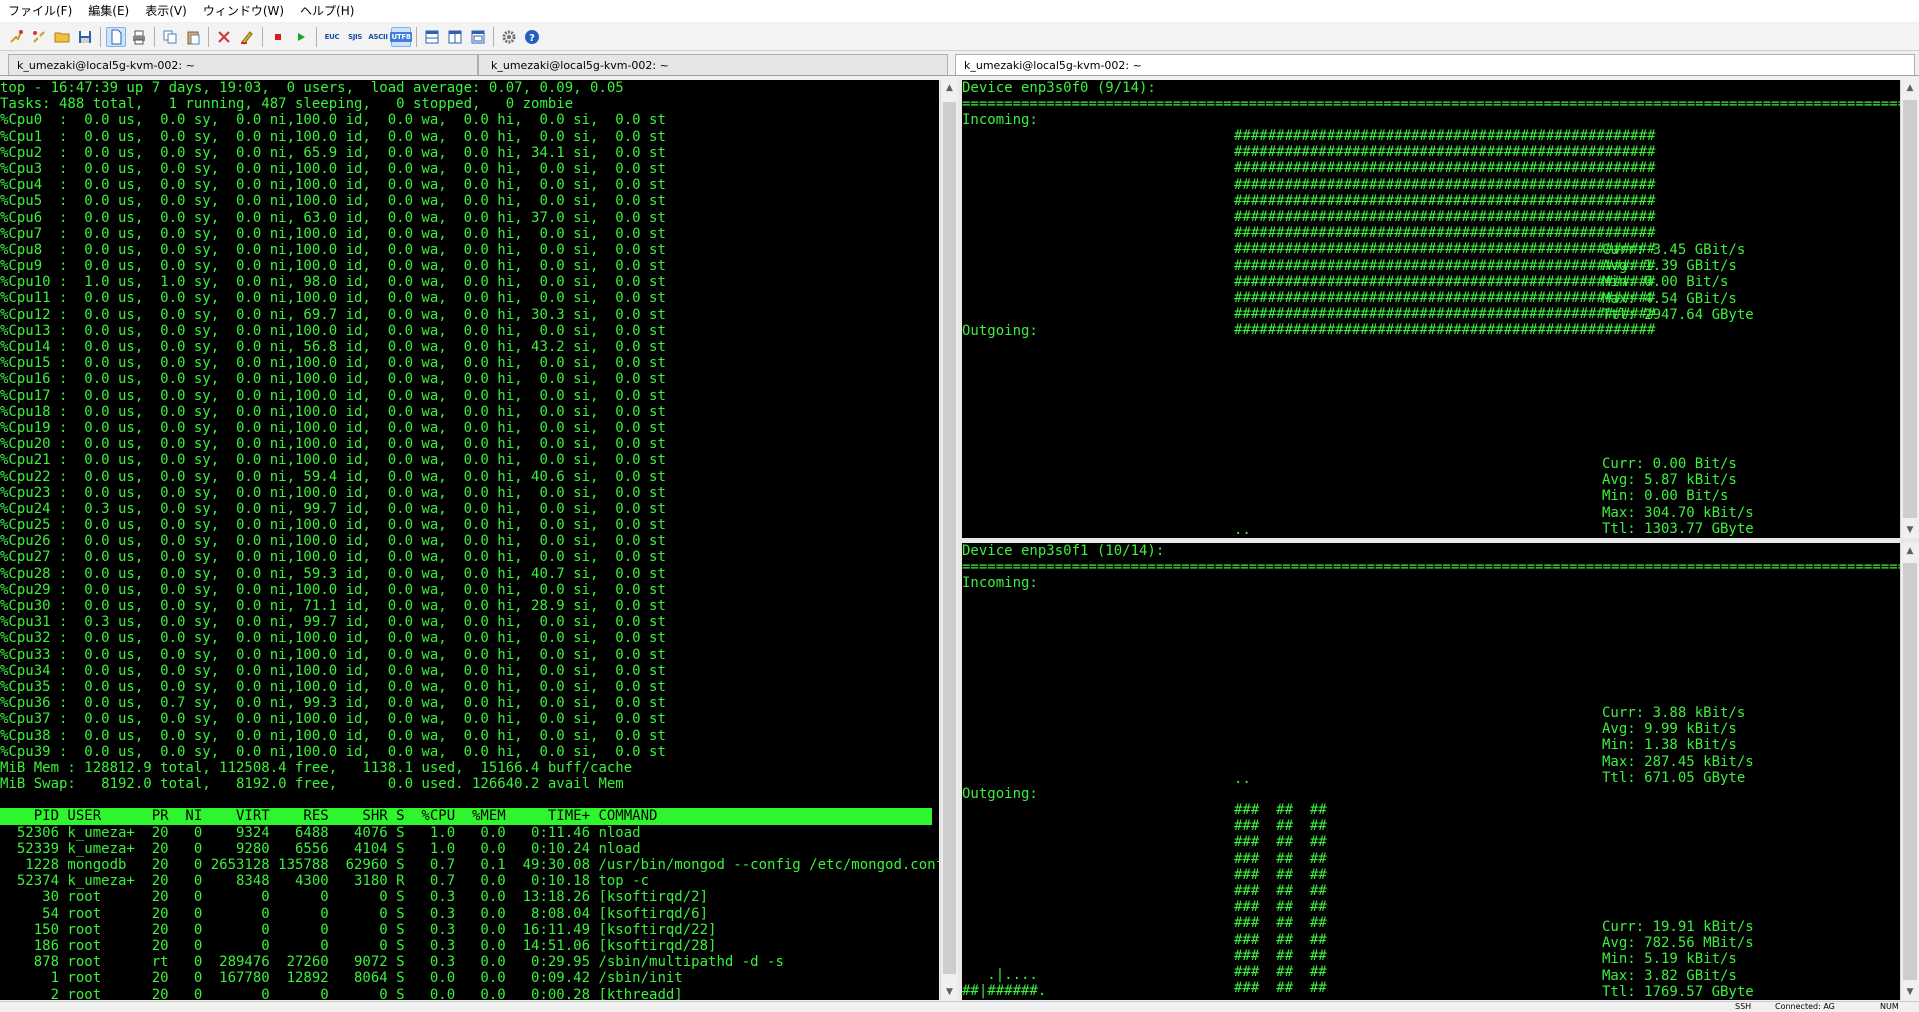 This screenshot has width=1919, height=1012. Describe the element at coordinates (1678, 314) in the screenshot. I see `stat-line: Ttl: 2947.64 GByte` at that location.